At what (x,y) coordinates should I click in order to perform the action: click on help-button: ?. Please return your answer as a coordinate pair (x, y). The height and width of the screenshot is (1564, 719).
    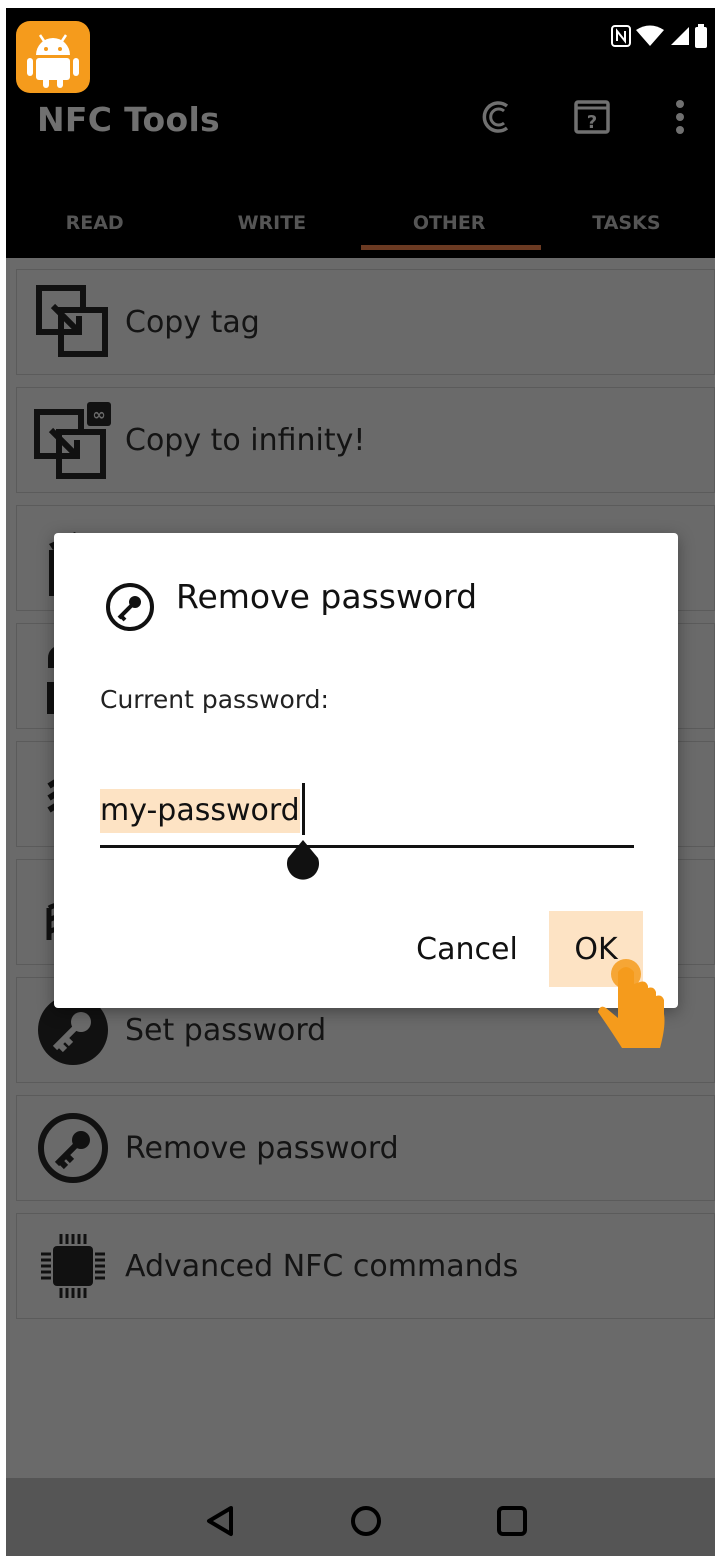
    Looking at the image, I should click on (592, 117).